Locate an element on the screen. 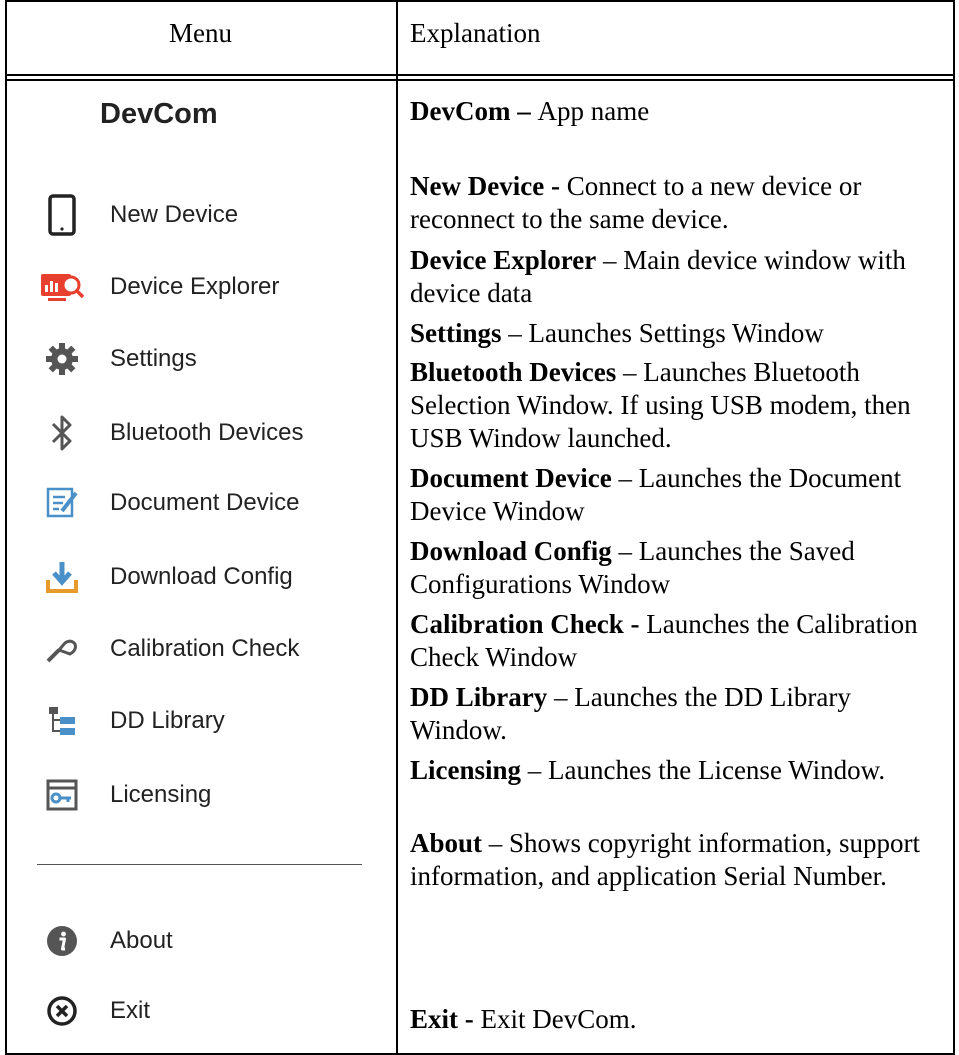 The height and width of the screenshot is (1055, 959). app-title: DevCom is located at coordinates (159, 114).